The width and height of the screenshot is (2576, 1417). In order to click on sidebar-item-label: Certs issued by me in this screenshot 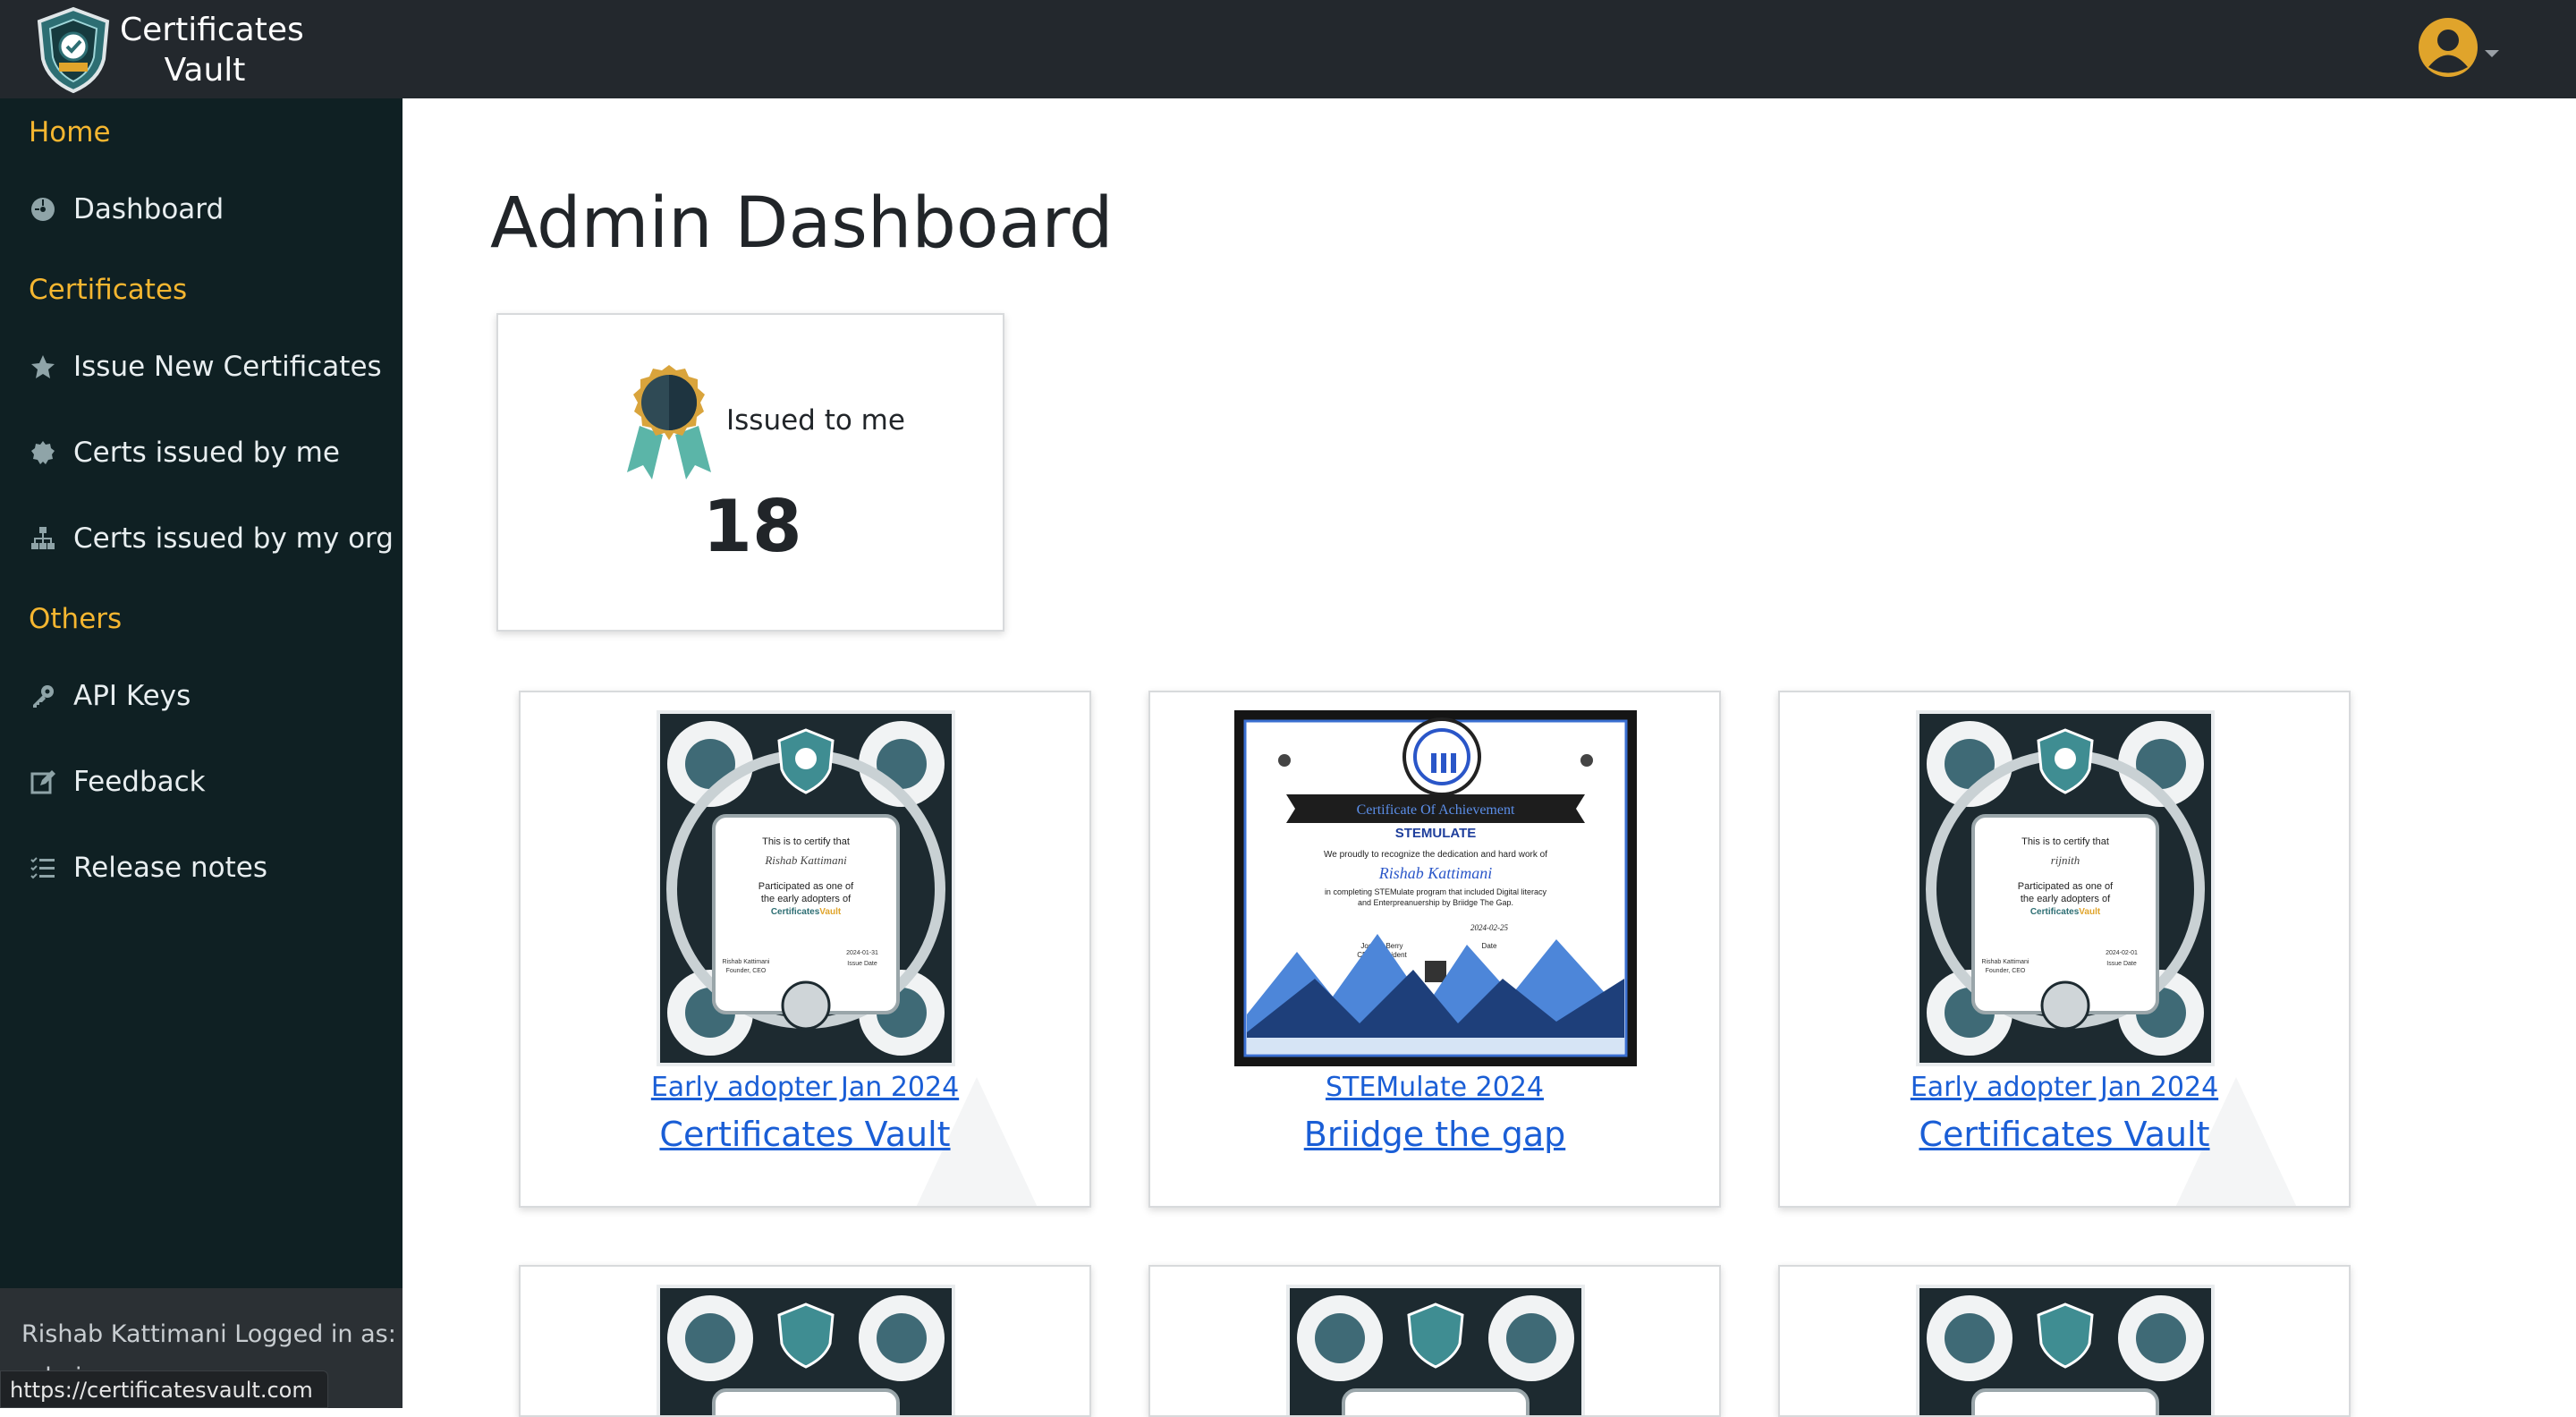, I will do `click(206, 453)`.